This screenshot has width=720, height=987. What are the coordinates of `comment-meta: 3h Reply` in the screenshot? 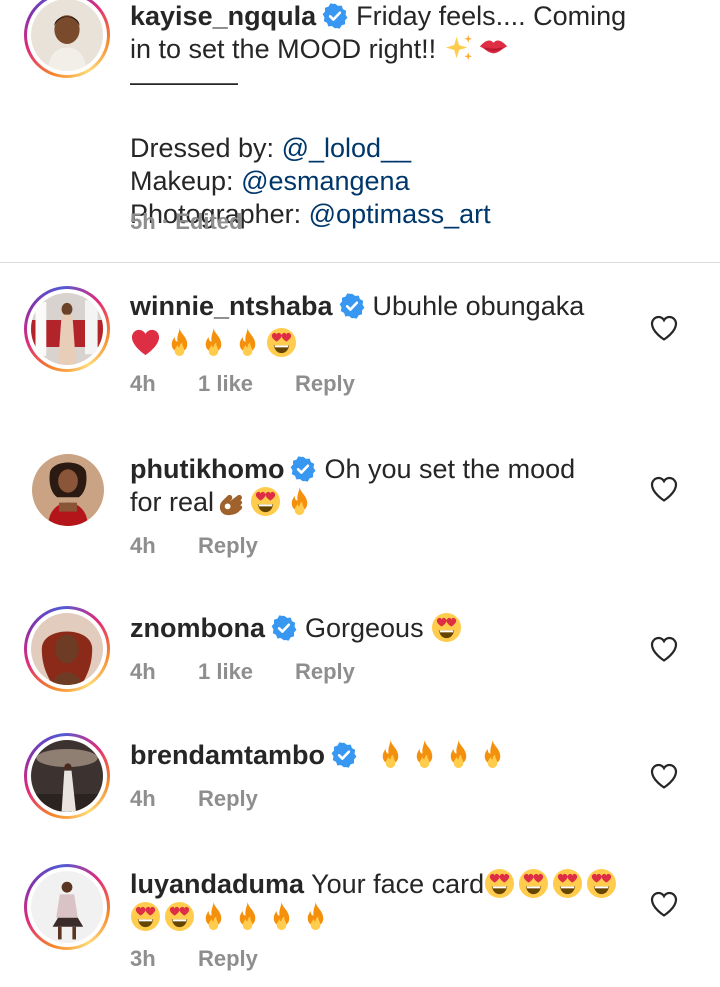 It's located at (194, 959).